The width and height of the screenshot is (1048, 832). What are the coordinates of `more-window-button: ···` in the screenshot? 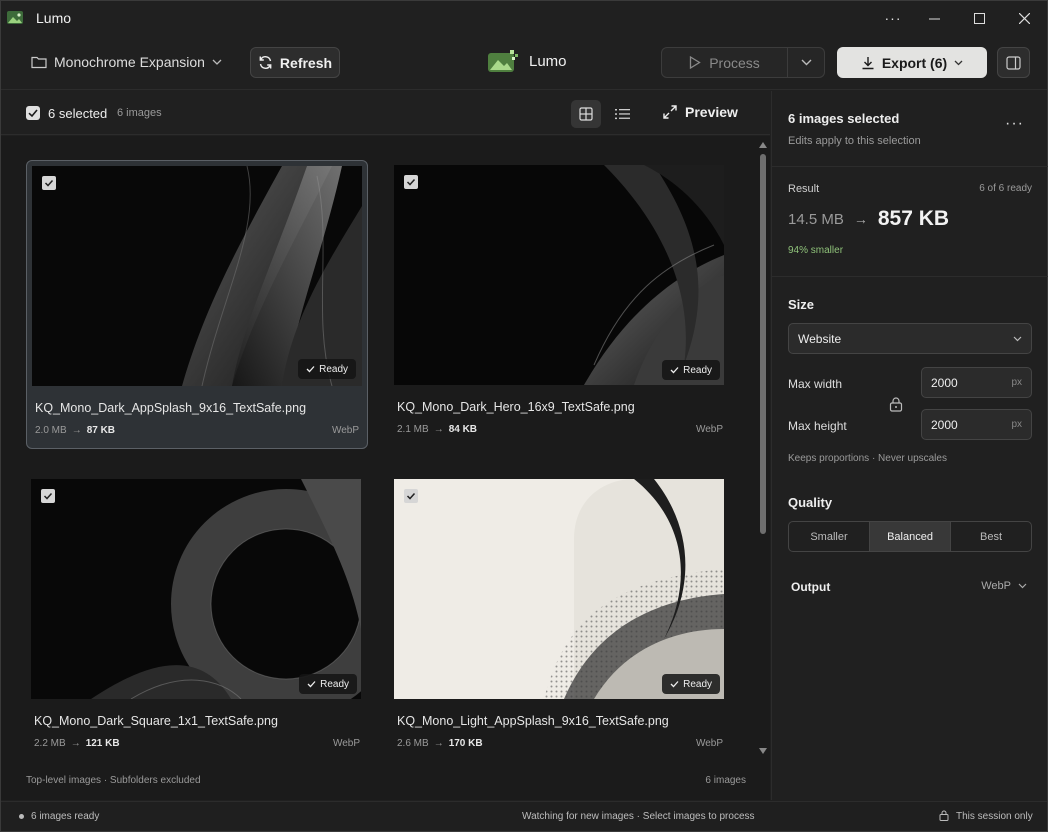 It's located at (893, 18).